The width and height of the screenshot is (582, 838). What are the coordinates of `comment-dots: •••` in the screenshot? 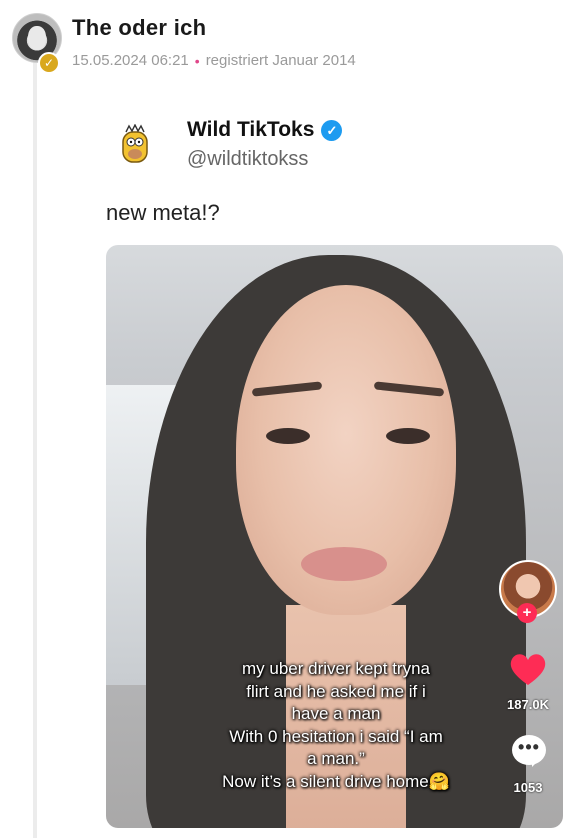 It's located at (529, 747).